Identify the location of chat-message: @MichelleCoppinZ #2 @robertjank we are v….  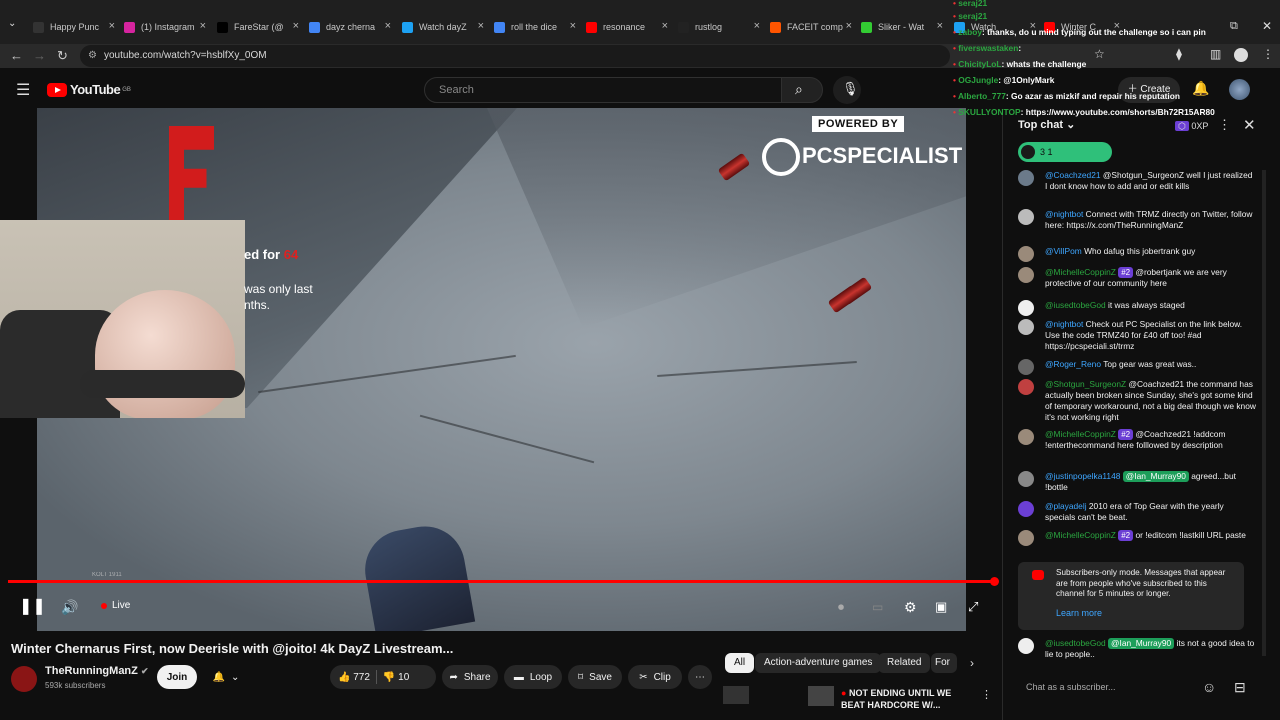
(1137, 278).